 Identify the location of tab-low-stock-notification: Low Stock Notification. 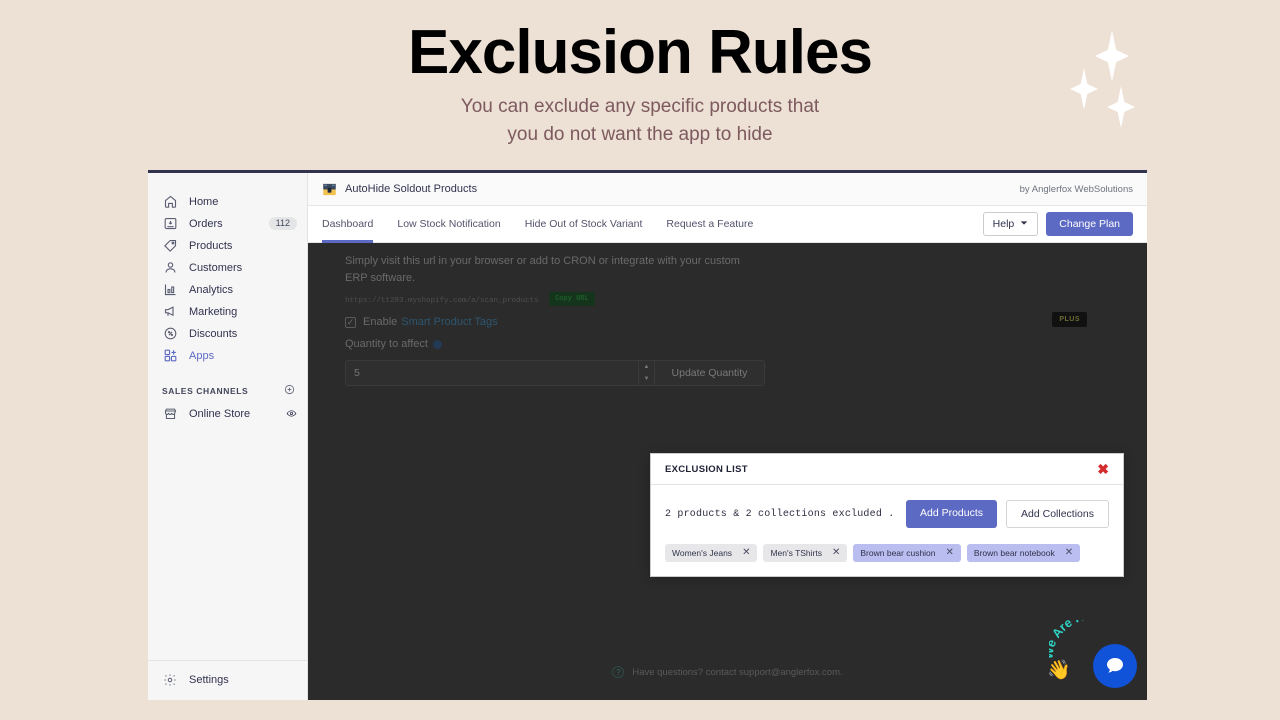
(448, 224).